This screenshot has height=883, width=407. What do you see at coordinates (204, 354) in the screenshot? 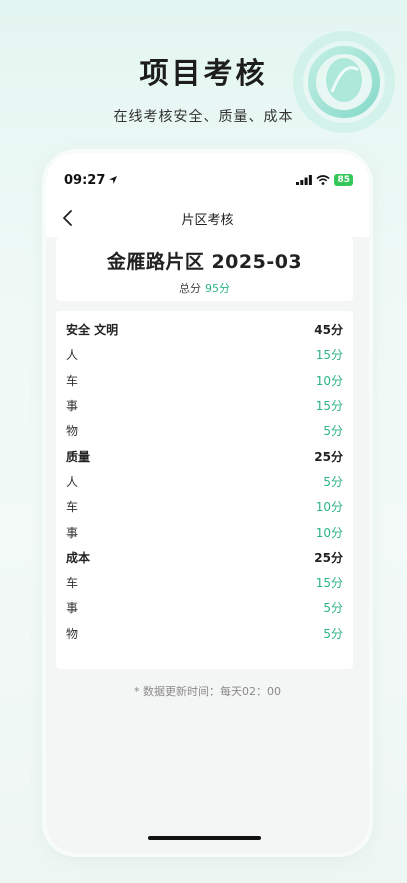
I see `score-item-row: 人 15分` at bounding box center [204, 354].